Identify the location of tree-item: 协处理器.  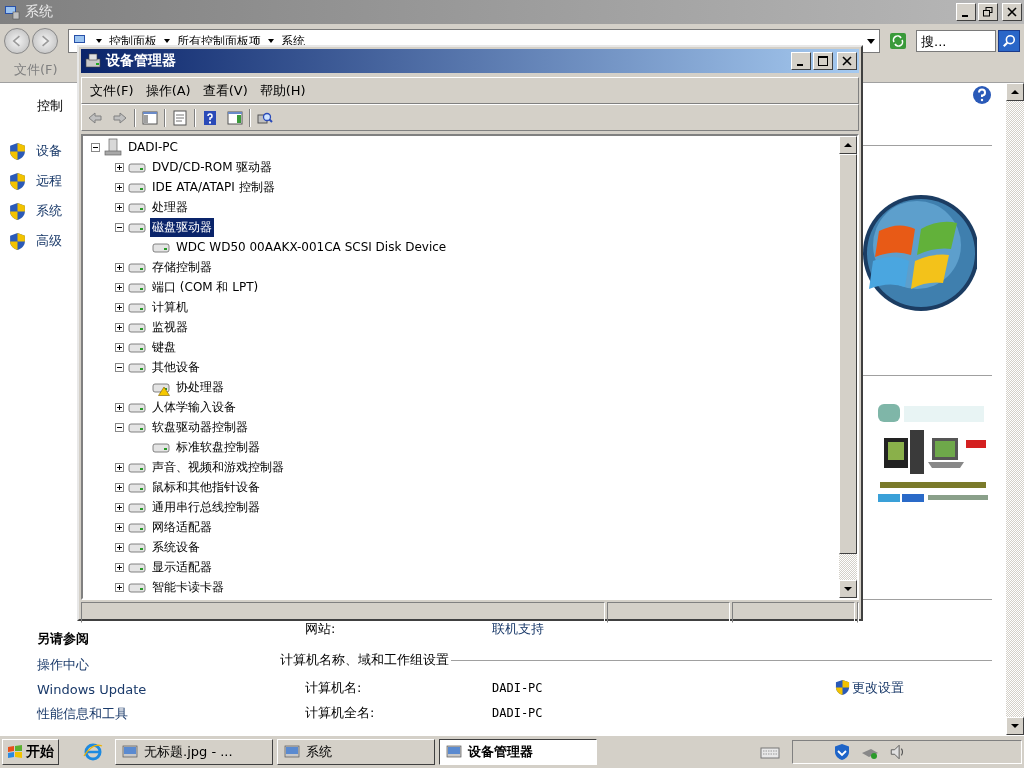
(200, 387).